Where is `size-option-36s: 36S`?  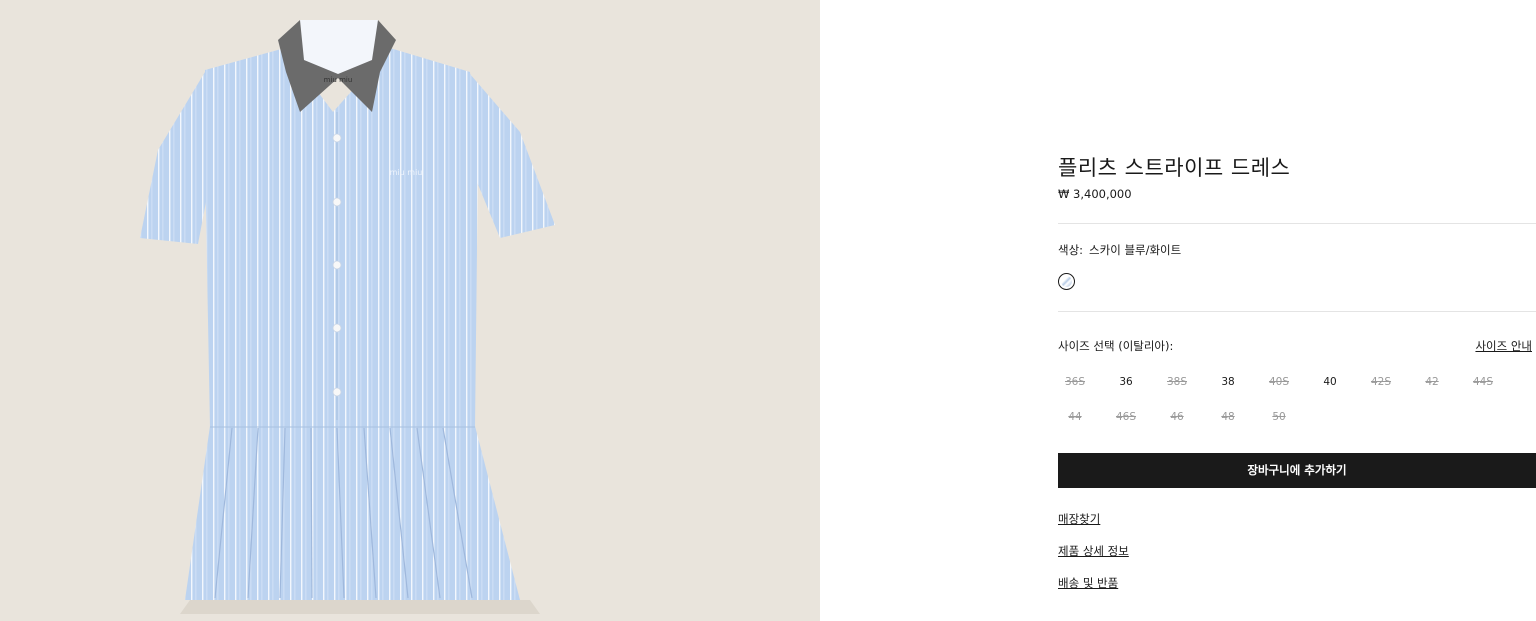
size-option-36s: 36S is located at coordinates (1075, 382).